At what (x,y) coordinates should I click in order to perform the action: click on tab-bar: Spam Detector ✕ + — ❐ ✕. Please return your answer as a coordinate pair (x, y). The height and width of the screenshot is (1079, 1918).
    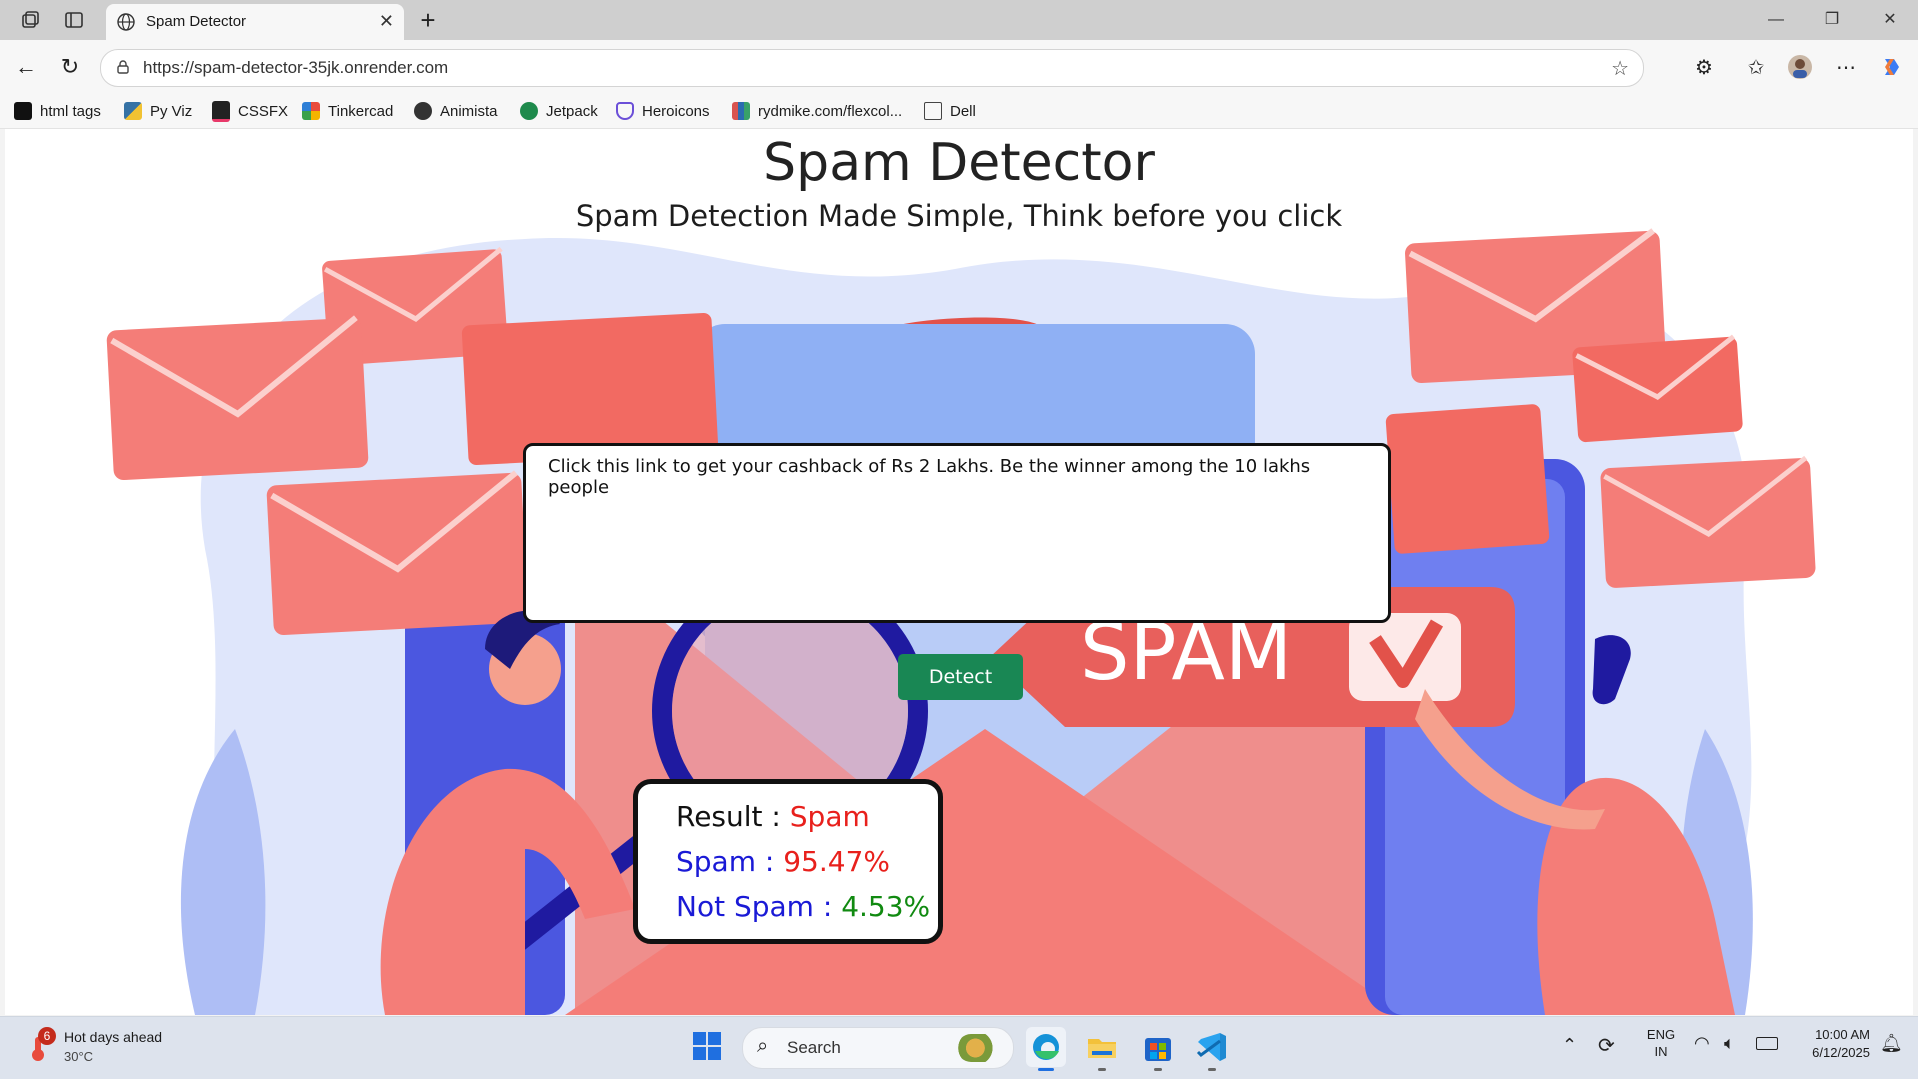
    Looking at the image, I should click on (959, 20).